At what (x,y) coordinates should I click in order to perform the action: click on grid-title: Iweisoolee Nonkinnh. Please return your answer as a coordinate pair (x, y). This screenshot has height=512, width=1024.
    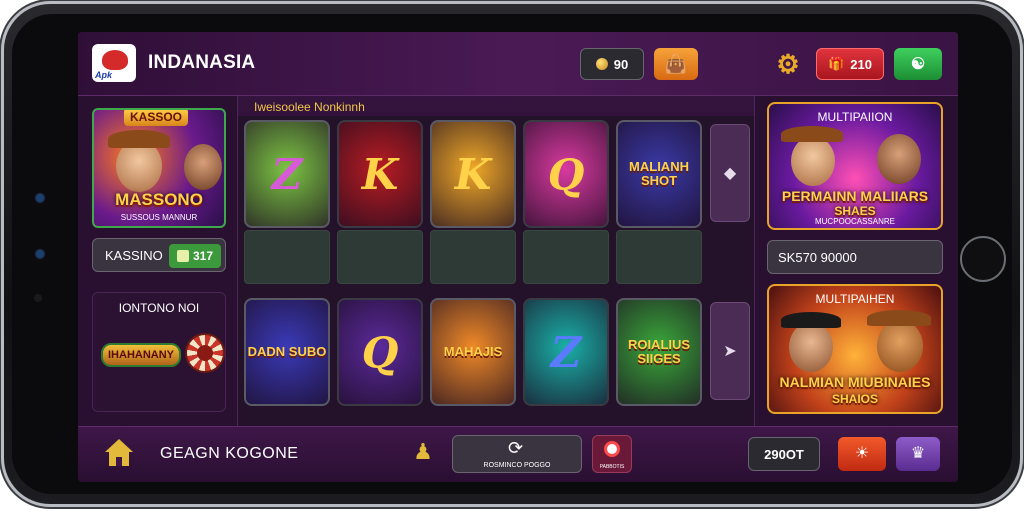
    Looking at the image, I should click on (309, 107).